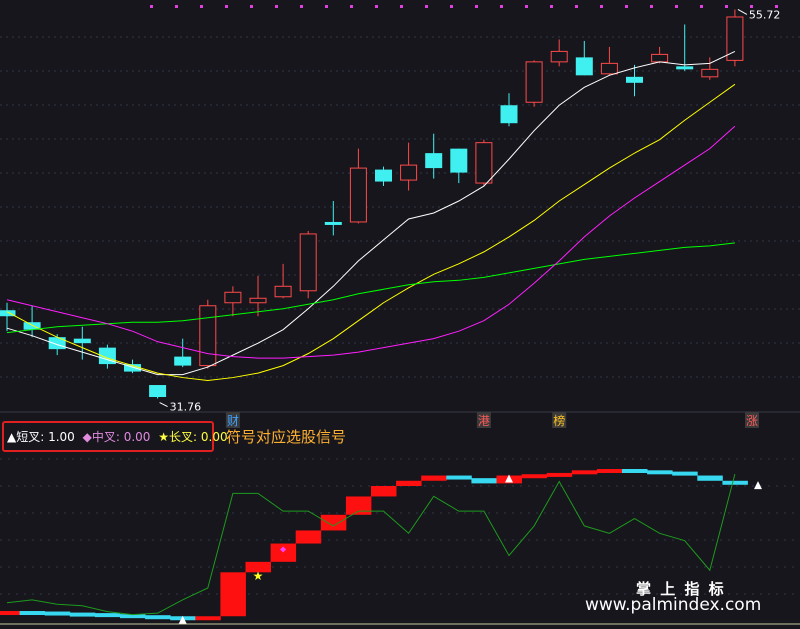  I want to click on bar-marker-text: 港, so click(484, 421).